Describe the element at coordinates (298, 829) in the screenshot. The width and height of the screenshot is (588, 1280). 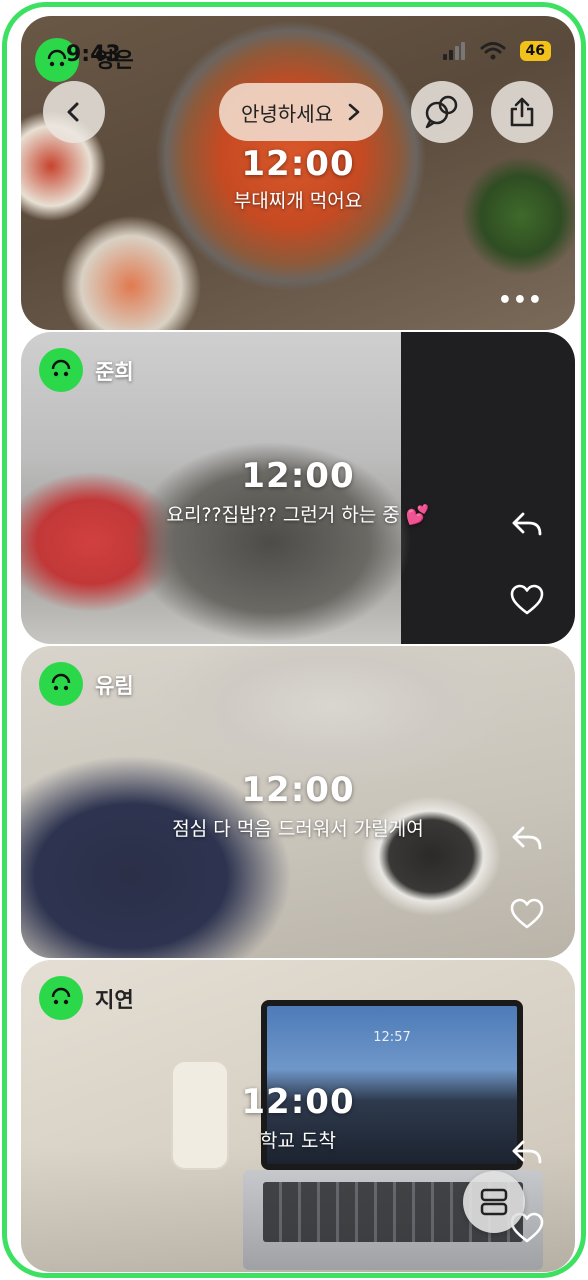
I see `post-caption: 점심 다 먹음 드러워서 가릴게여` at that location.